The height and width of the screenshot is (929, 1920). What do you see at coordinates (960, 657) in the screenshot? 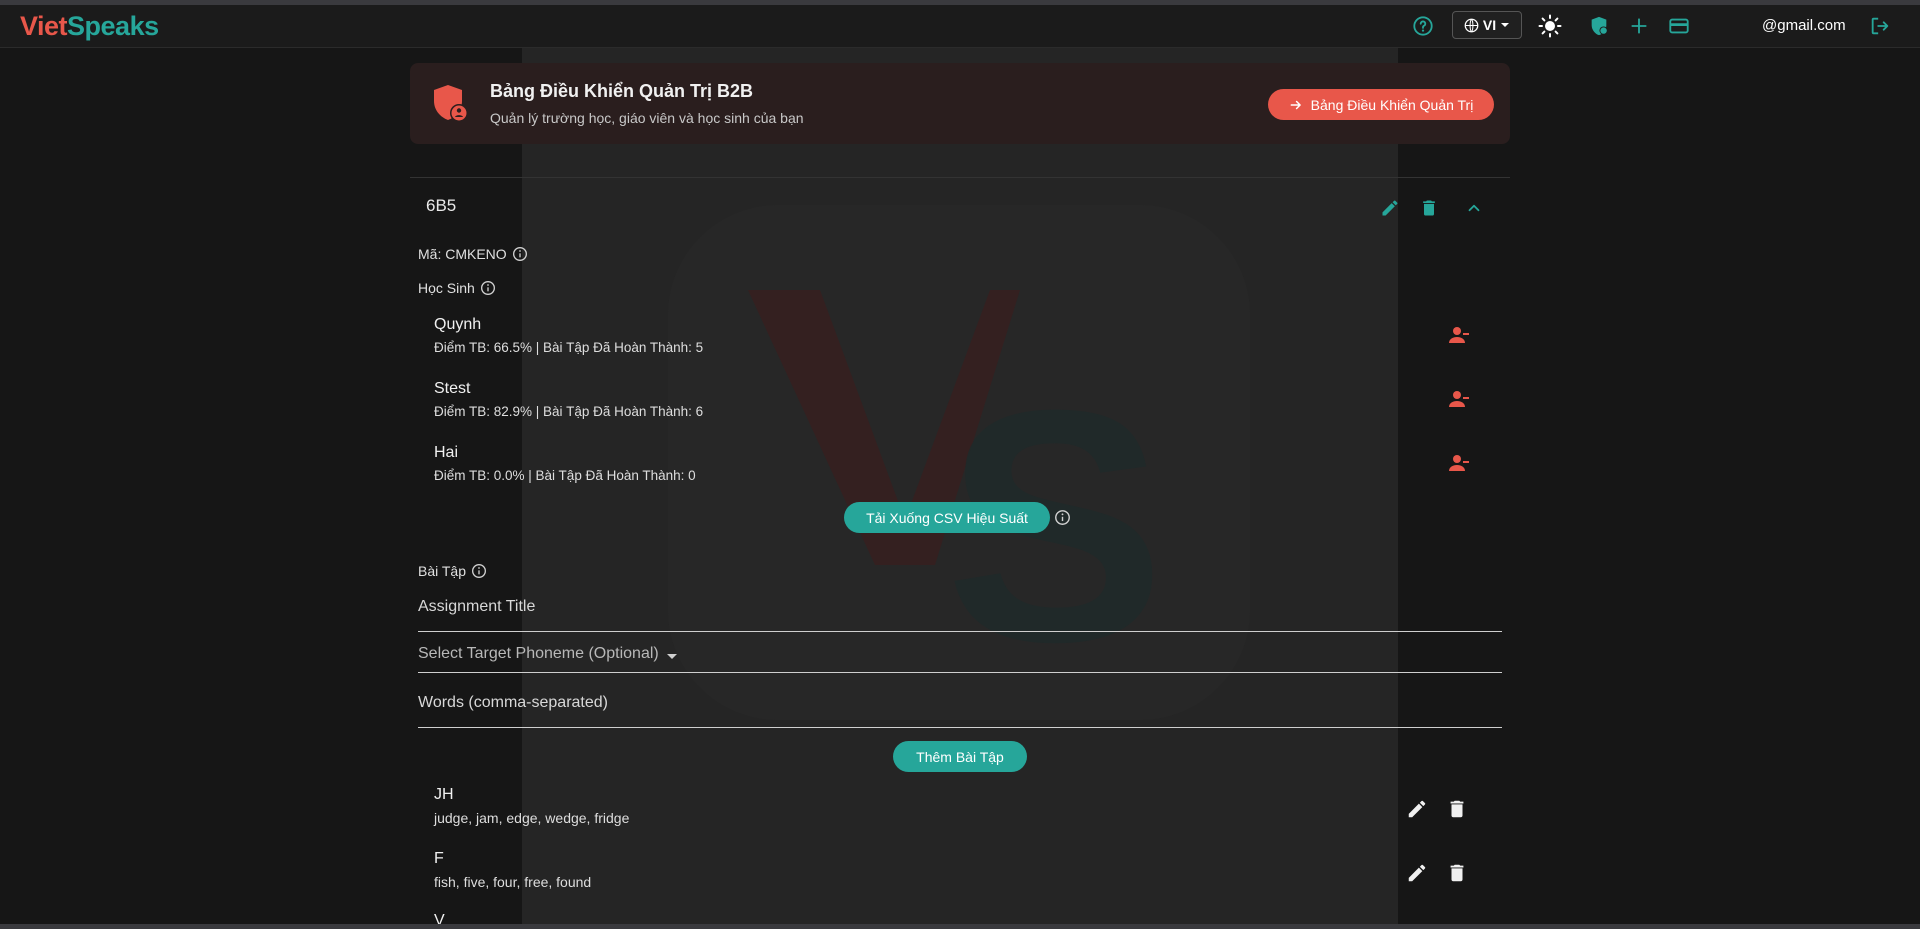
I see `target-phoneme-select: Select Target Phoneme (Optional)` at bounding box center [960, 657].